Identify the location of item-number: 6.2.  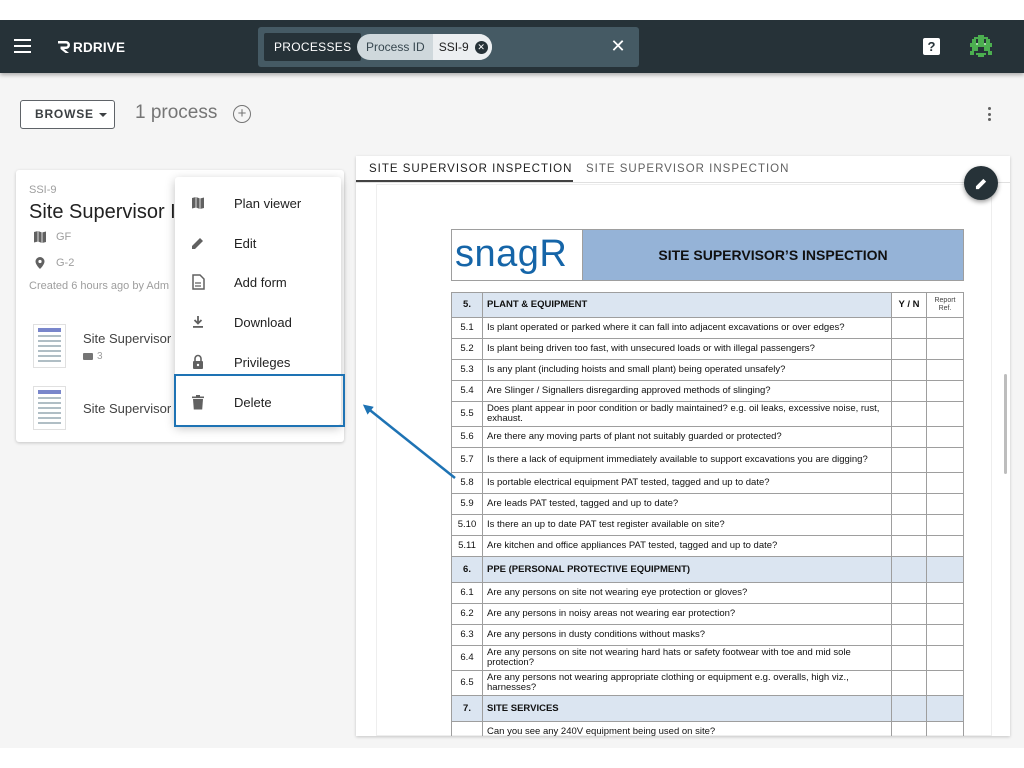
(467, 614).